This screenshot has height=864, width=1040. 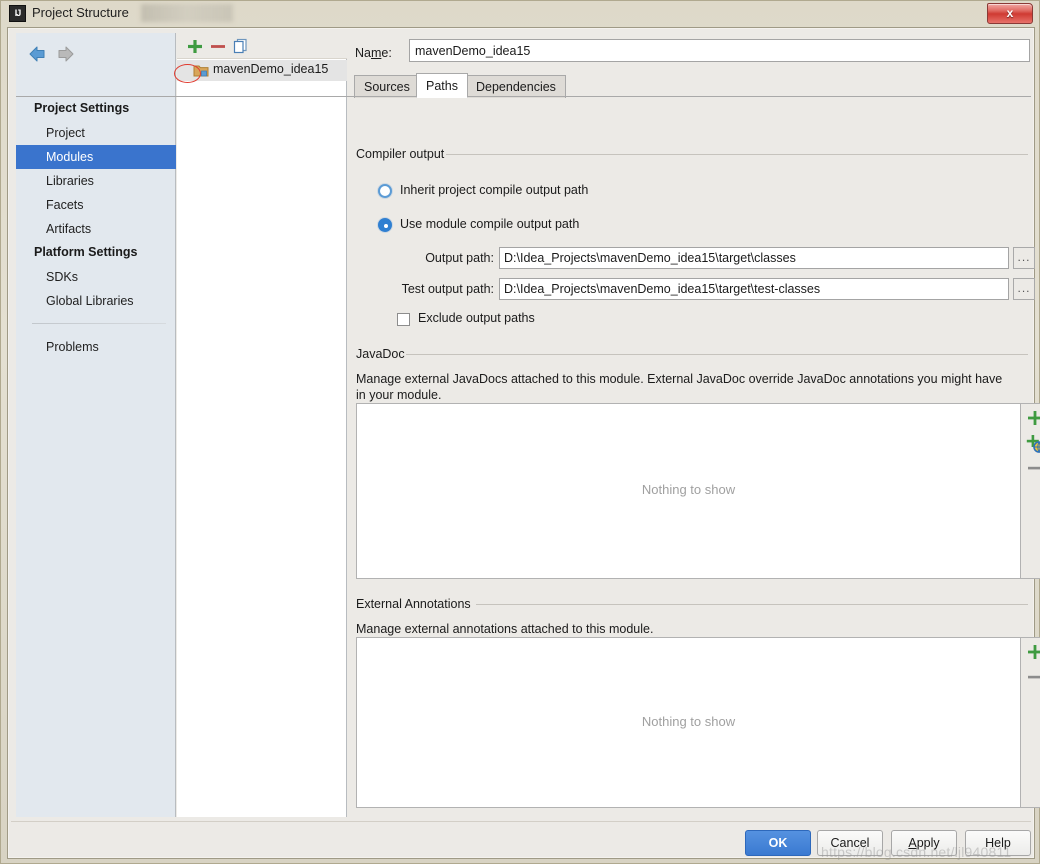 I want to click on add-javadoc-url-button, so click(x=1032, y=443).